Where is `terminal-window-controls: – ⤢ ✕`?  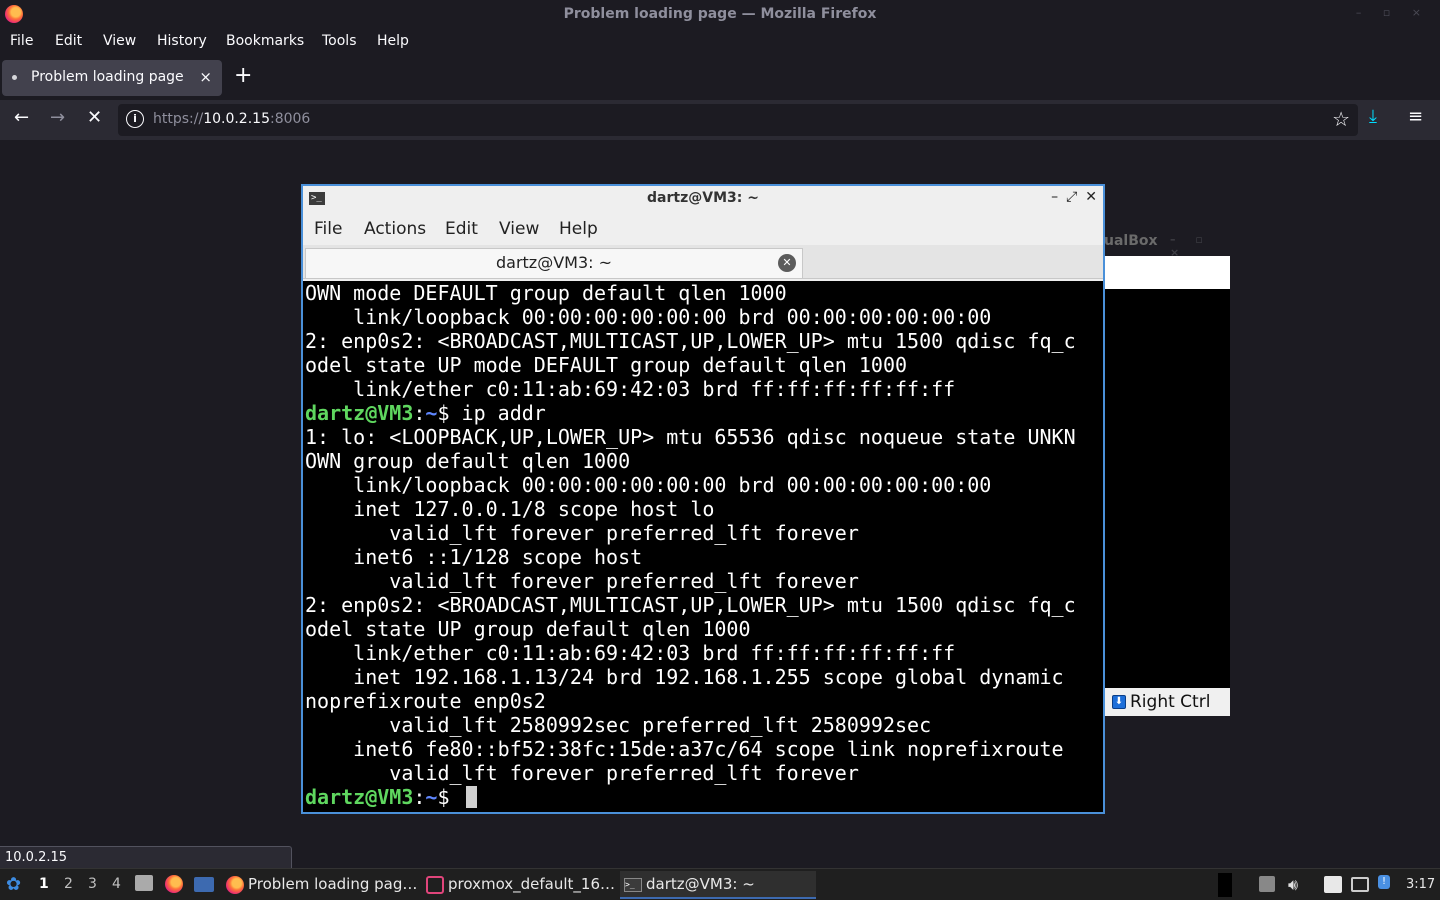 terminal-window-controls: – ⤢ ✕ is located at coordinates (1070, 197).